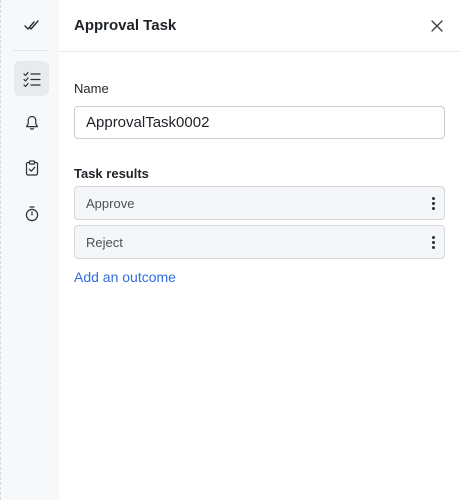 The height and width of the screenshot is (500, 460). Describe the element at coordinates (110, 203) in the screenshot. I see `outcome-label: Approve` at that location.